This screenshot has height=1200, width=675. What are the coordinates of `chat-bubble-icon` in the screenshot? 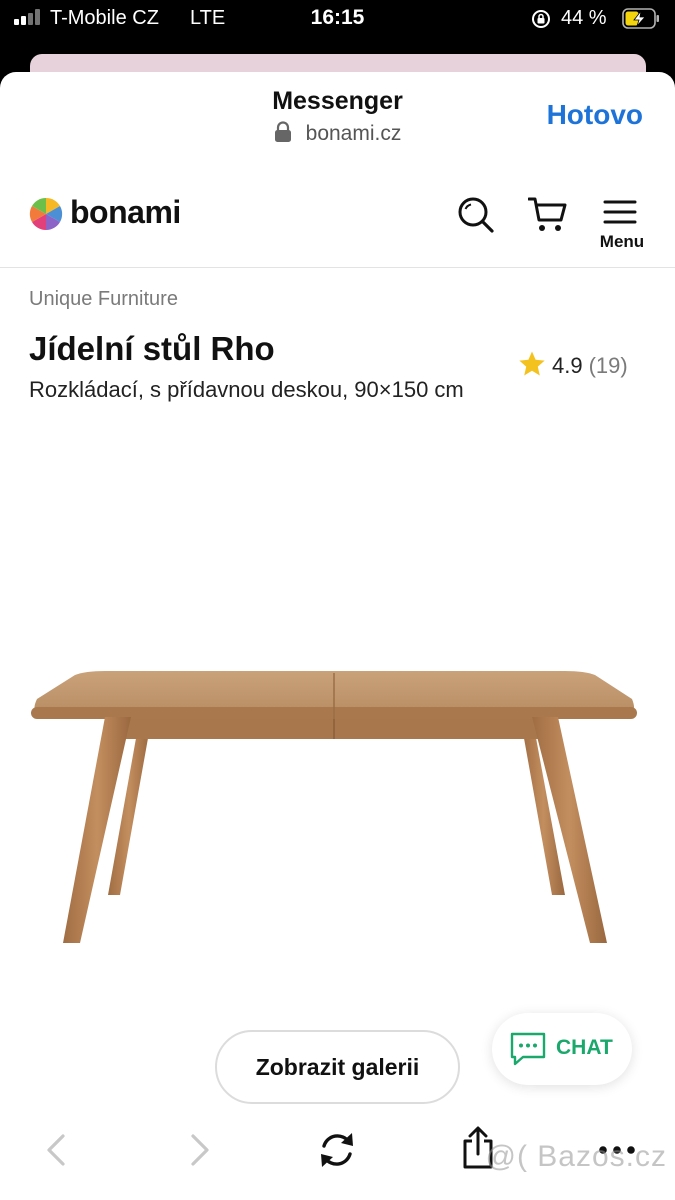 It's located at (528, 1049).